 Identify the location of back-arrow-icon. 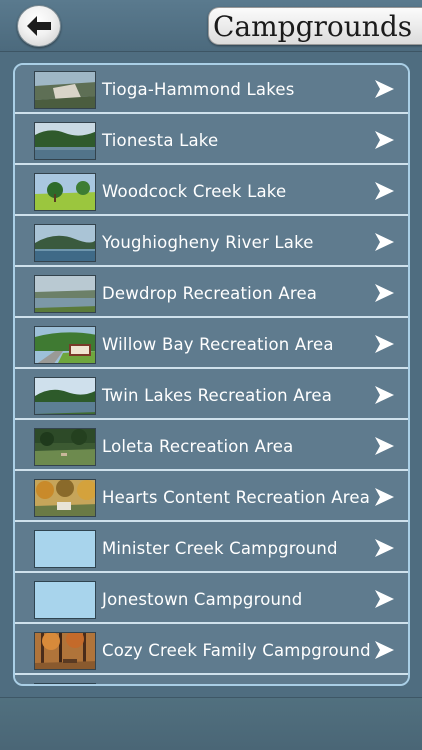
(39, 26).